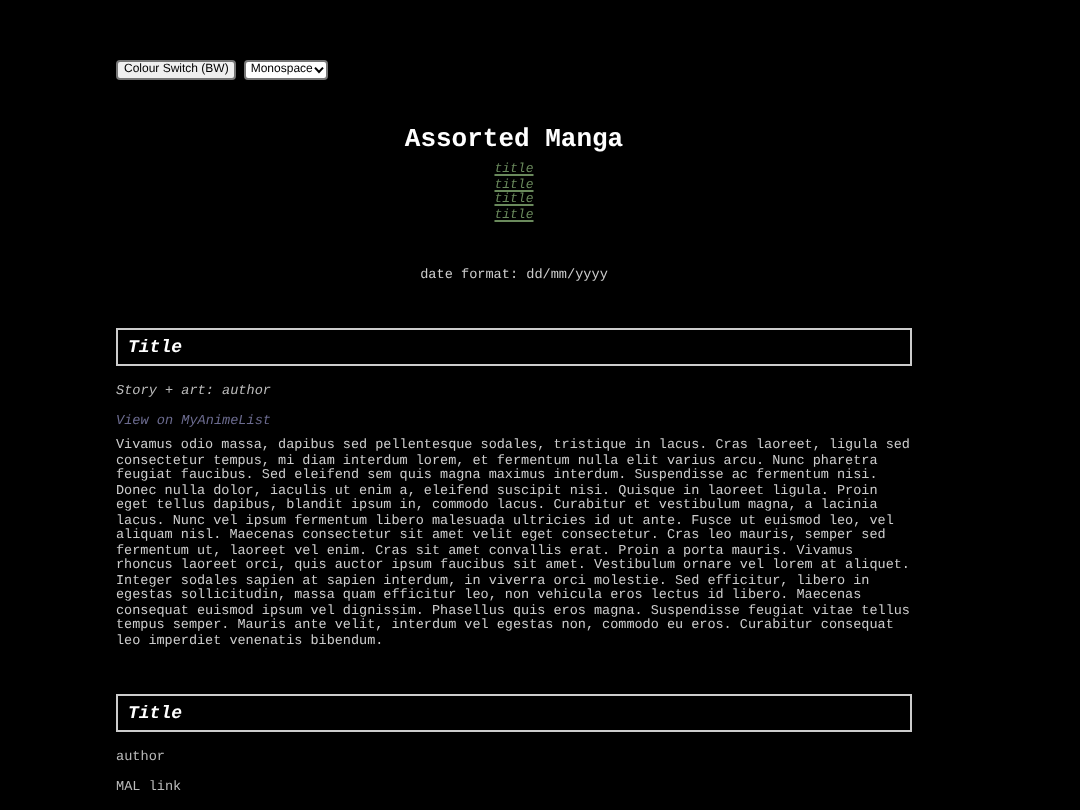 This screenshot has height=810, width=1080. Describe the element at coordinates (514, 140) in the screenshot. I see `page-title: Assorted Manga` at that location.